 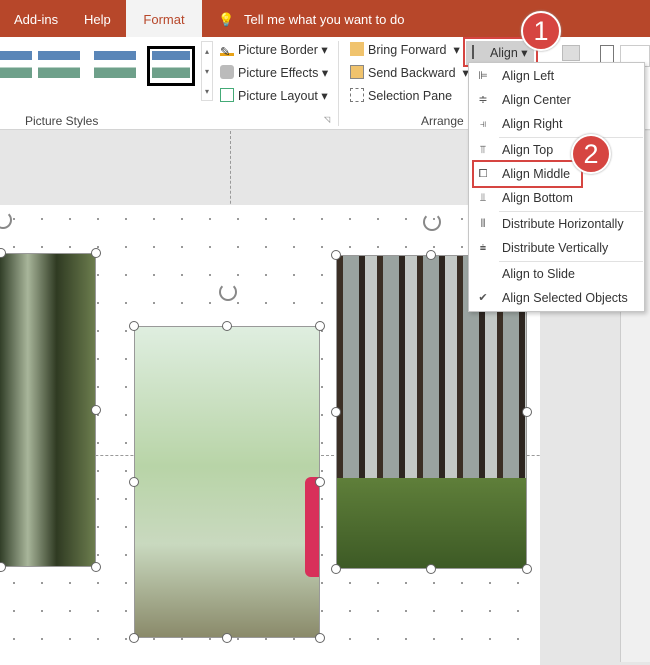 What do you see at coordinates (483, 76) in the screenshot?
I see `align-left-icon: ⊫` at bounding box center [483, 76].